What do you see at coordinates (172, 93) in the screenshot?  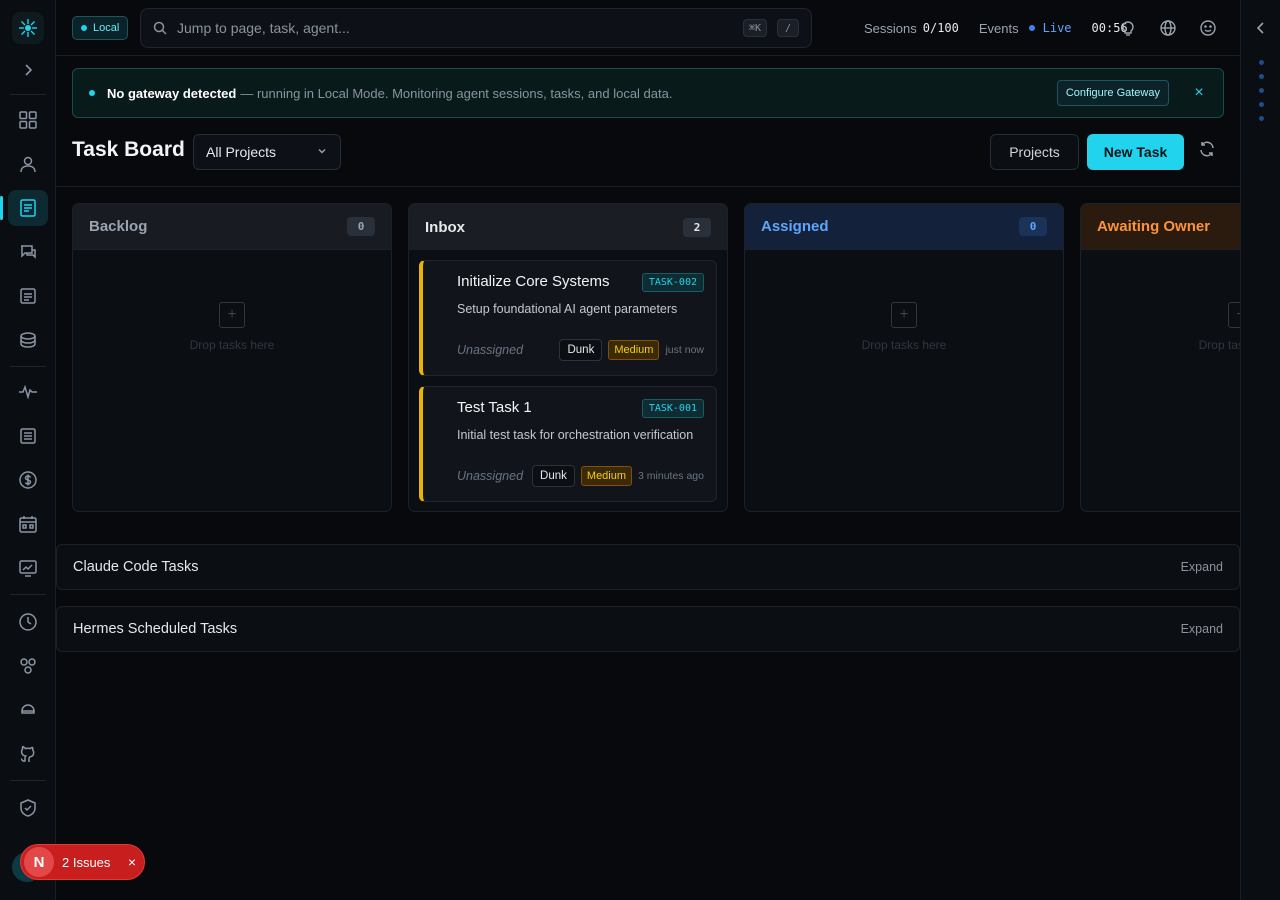 I see `banner-title: No gateway detected` at bounding box center [172, 93].